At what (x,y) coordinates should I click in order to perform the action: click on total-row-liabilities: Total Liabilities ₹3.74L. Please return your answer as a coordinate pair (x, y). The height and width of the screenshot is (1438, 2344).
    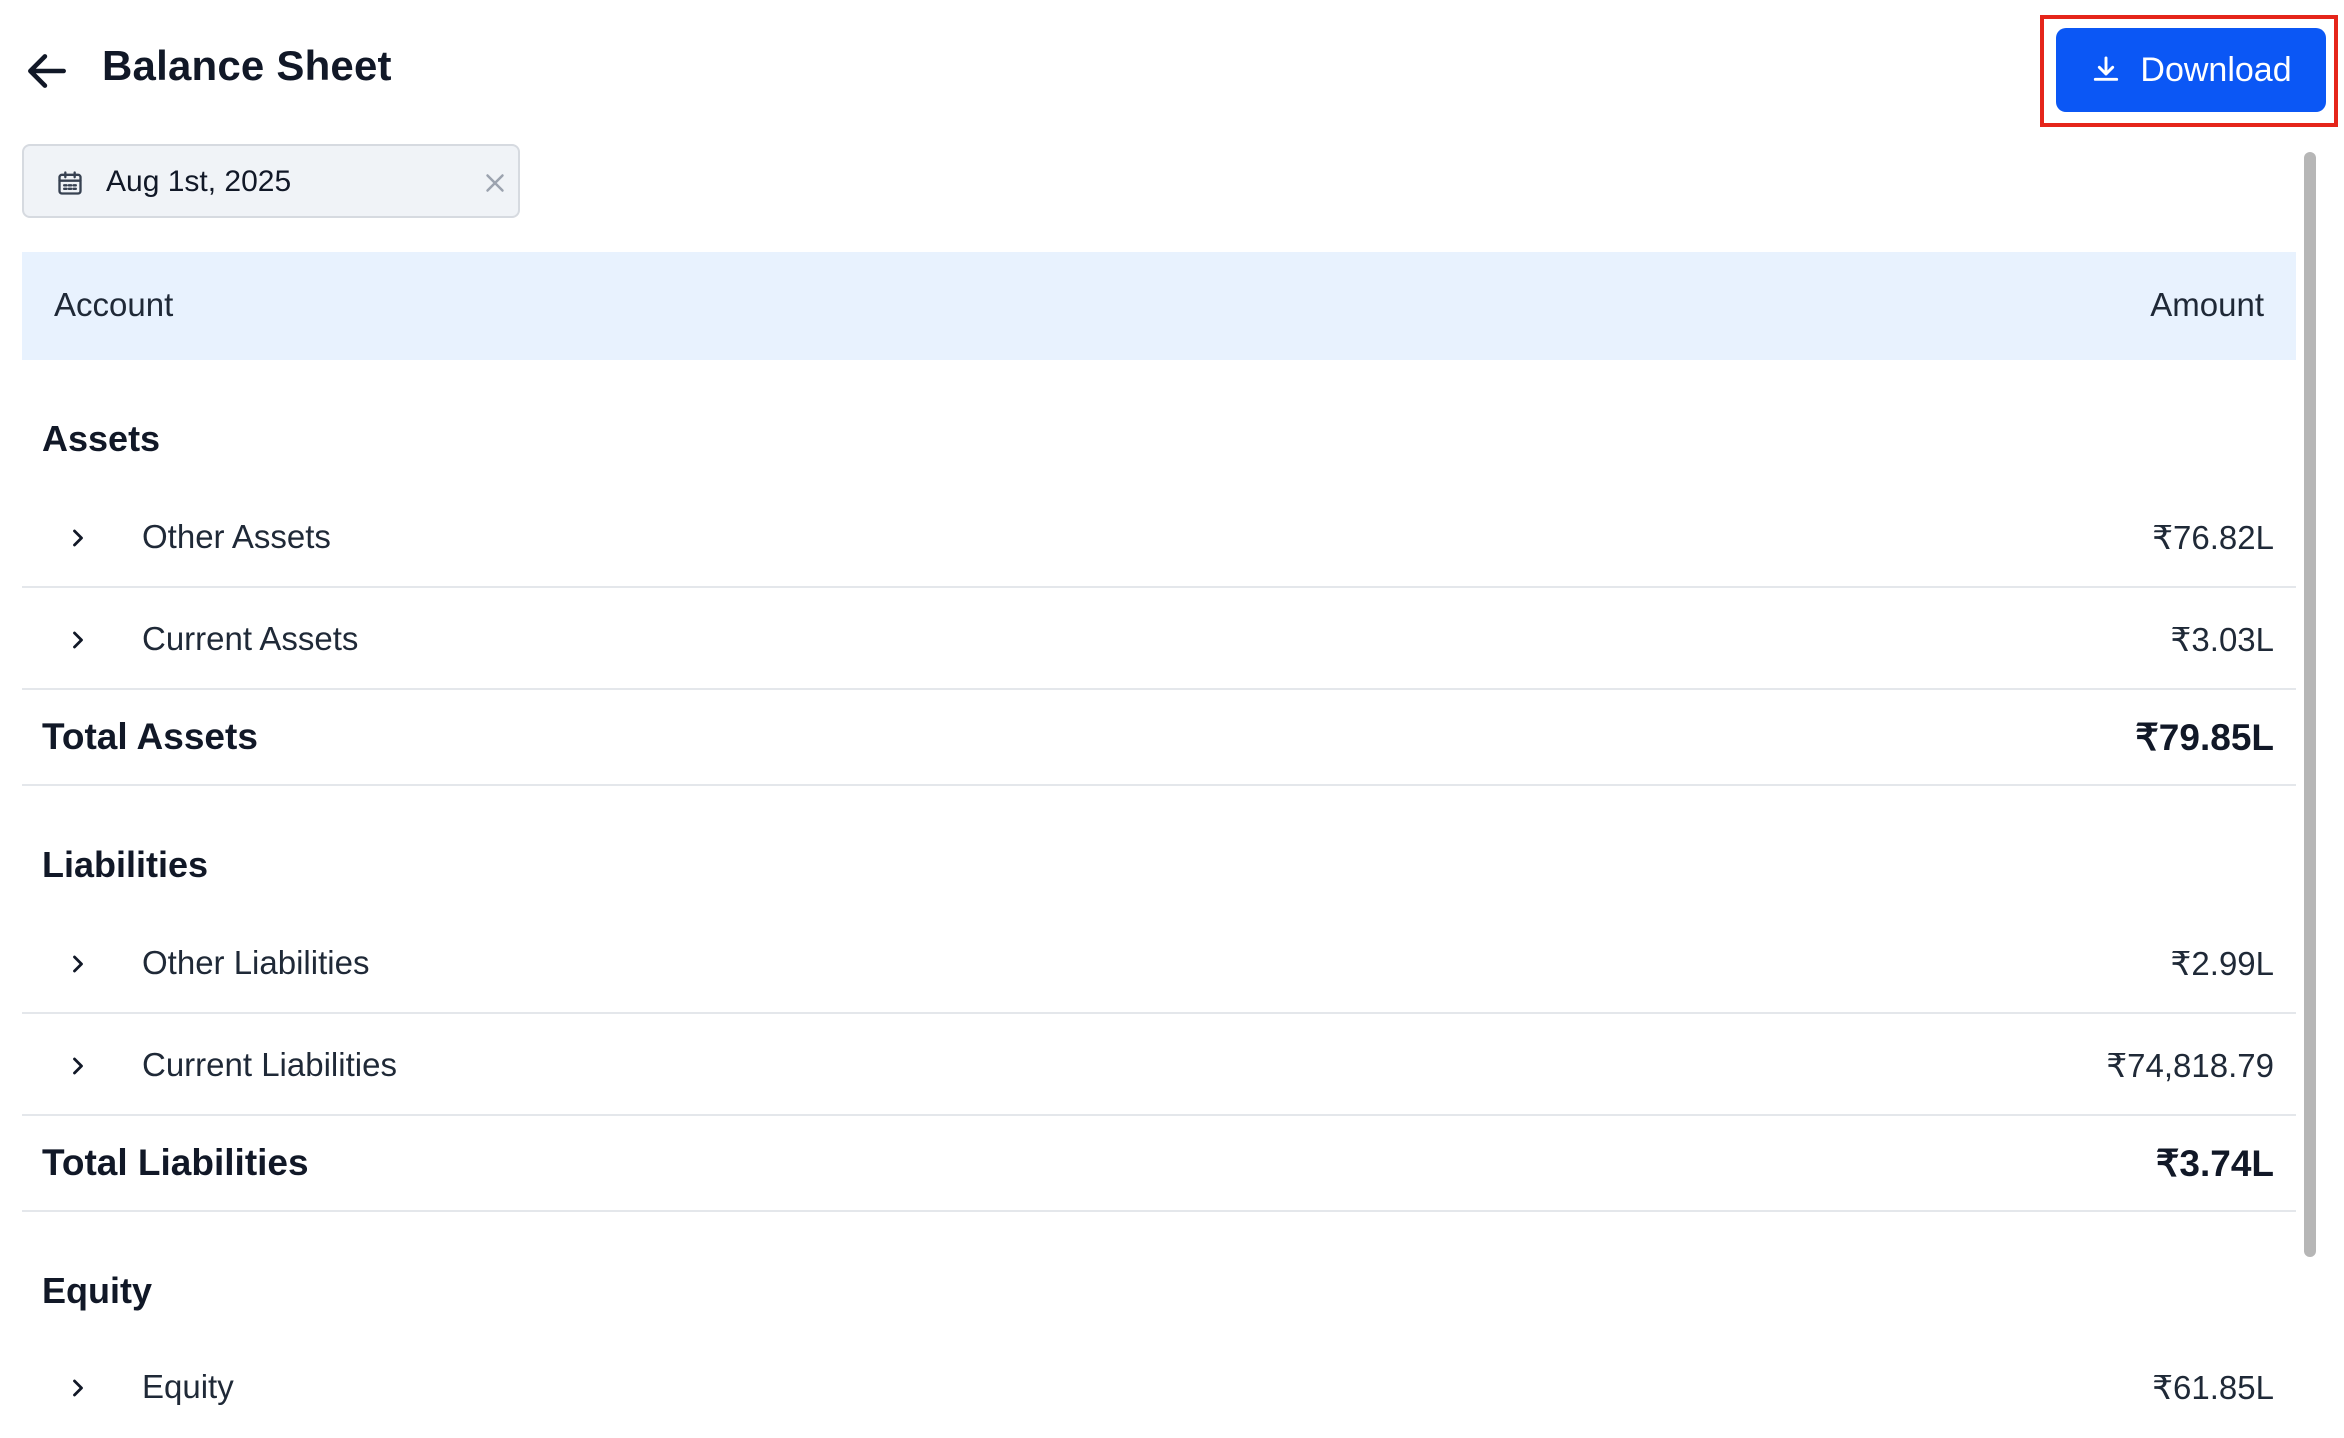
    Looking at the image, I should click on (1159, 1164).